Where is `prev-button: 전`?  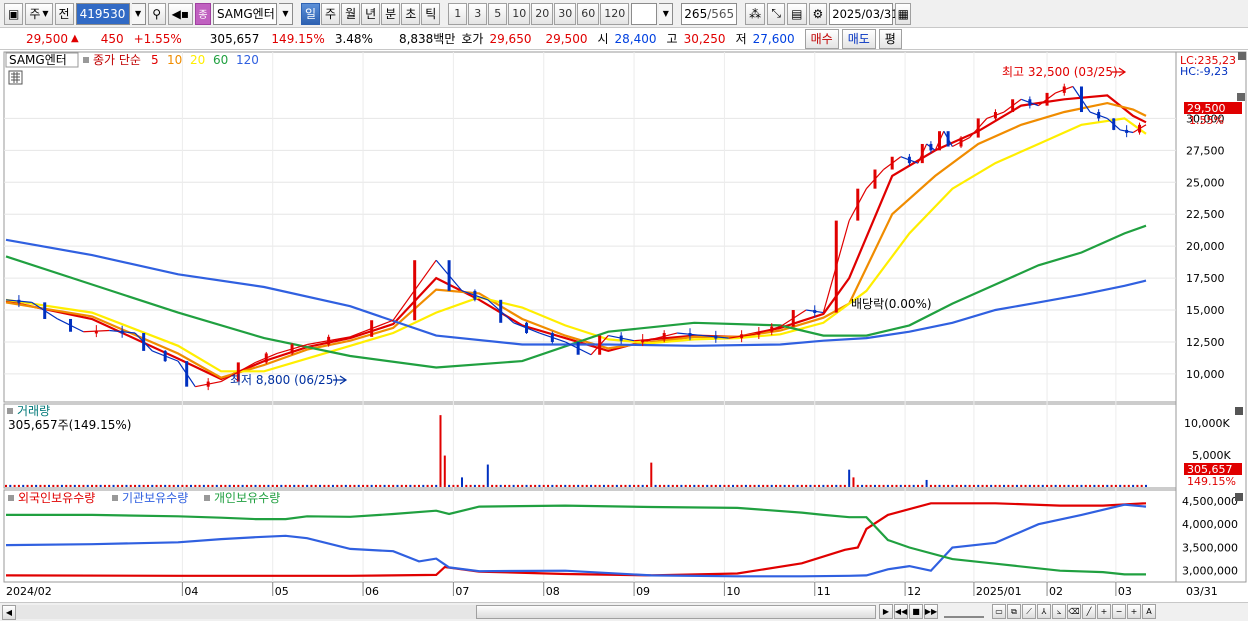
prev-button: 전 is located at coordinates (64, 13).